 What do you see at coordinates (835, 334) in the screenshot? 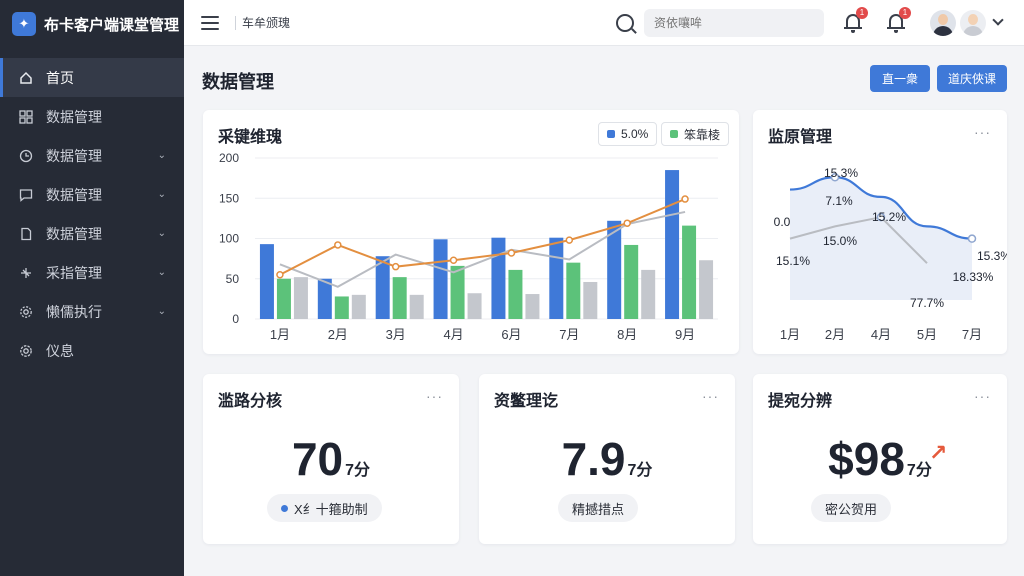
I see `x-tick-label: 2月` at bounding box center [835, 334].